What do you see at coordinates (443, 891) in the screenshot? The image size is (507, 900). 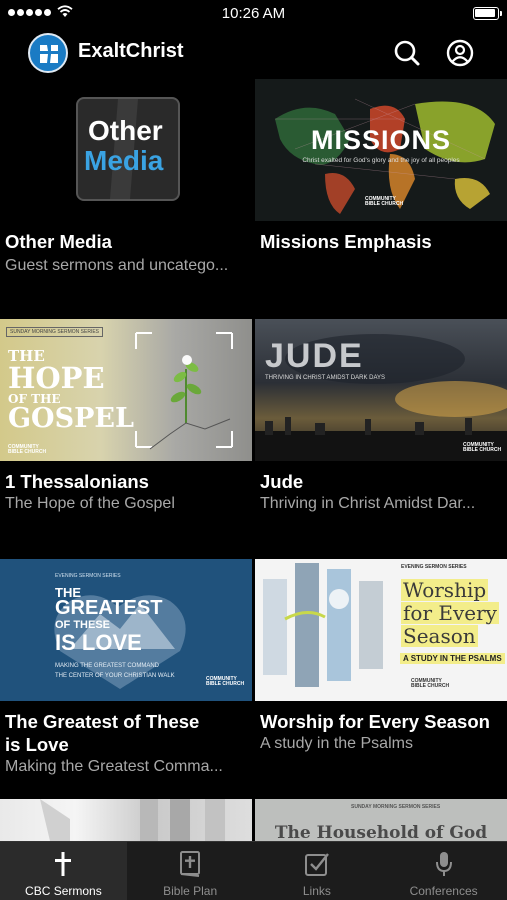 I see `tab-label: Conferences` at bounding box center [443, 891].